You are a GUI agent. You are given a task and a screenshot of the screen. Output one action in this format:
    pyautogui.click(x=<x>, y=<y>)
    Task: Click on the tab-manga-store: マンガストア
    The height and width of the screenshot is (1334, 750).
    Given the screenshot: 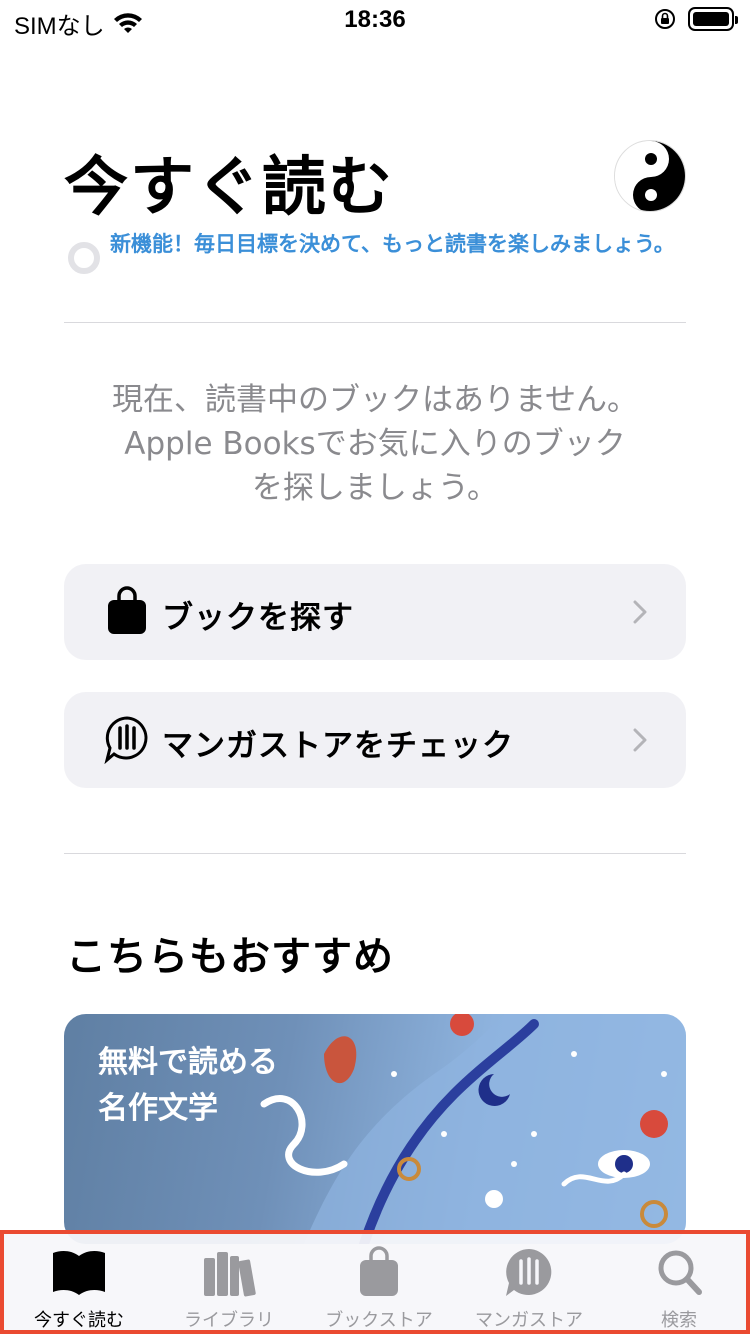 What is the action you would take?
    pyautogui.click(x=529, y=1284)
    